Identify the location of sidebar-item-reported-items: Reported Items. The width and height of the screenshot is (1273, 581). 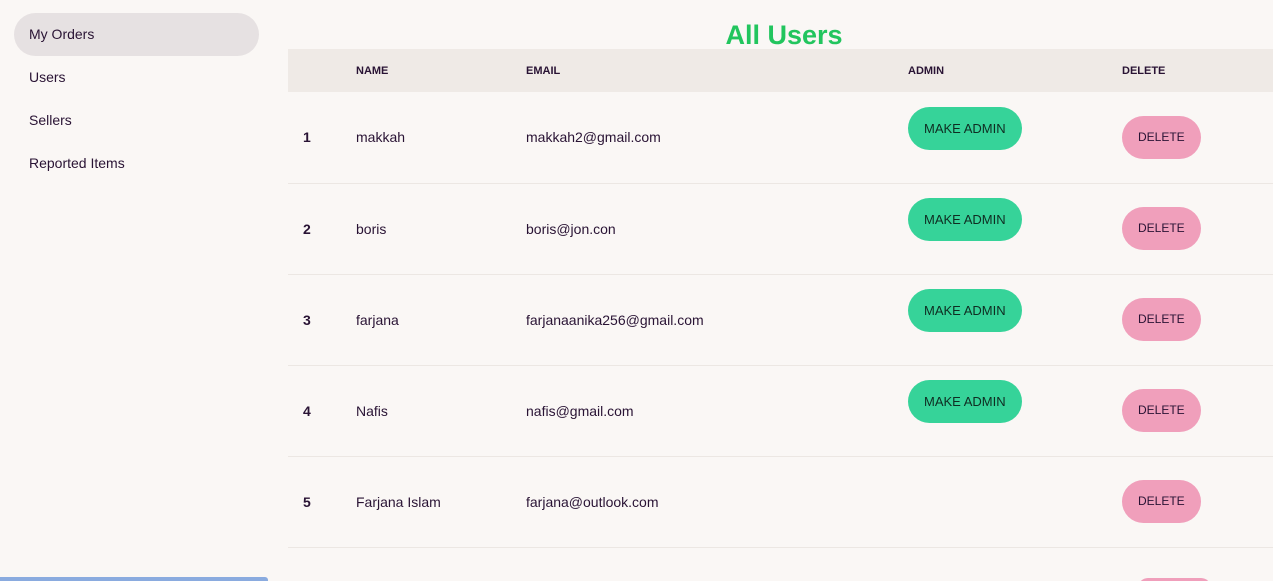
(136, 163).